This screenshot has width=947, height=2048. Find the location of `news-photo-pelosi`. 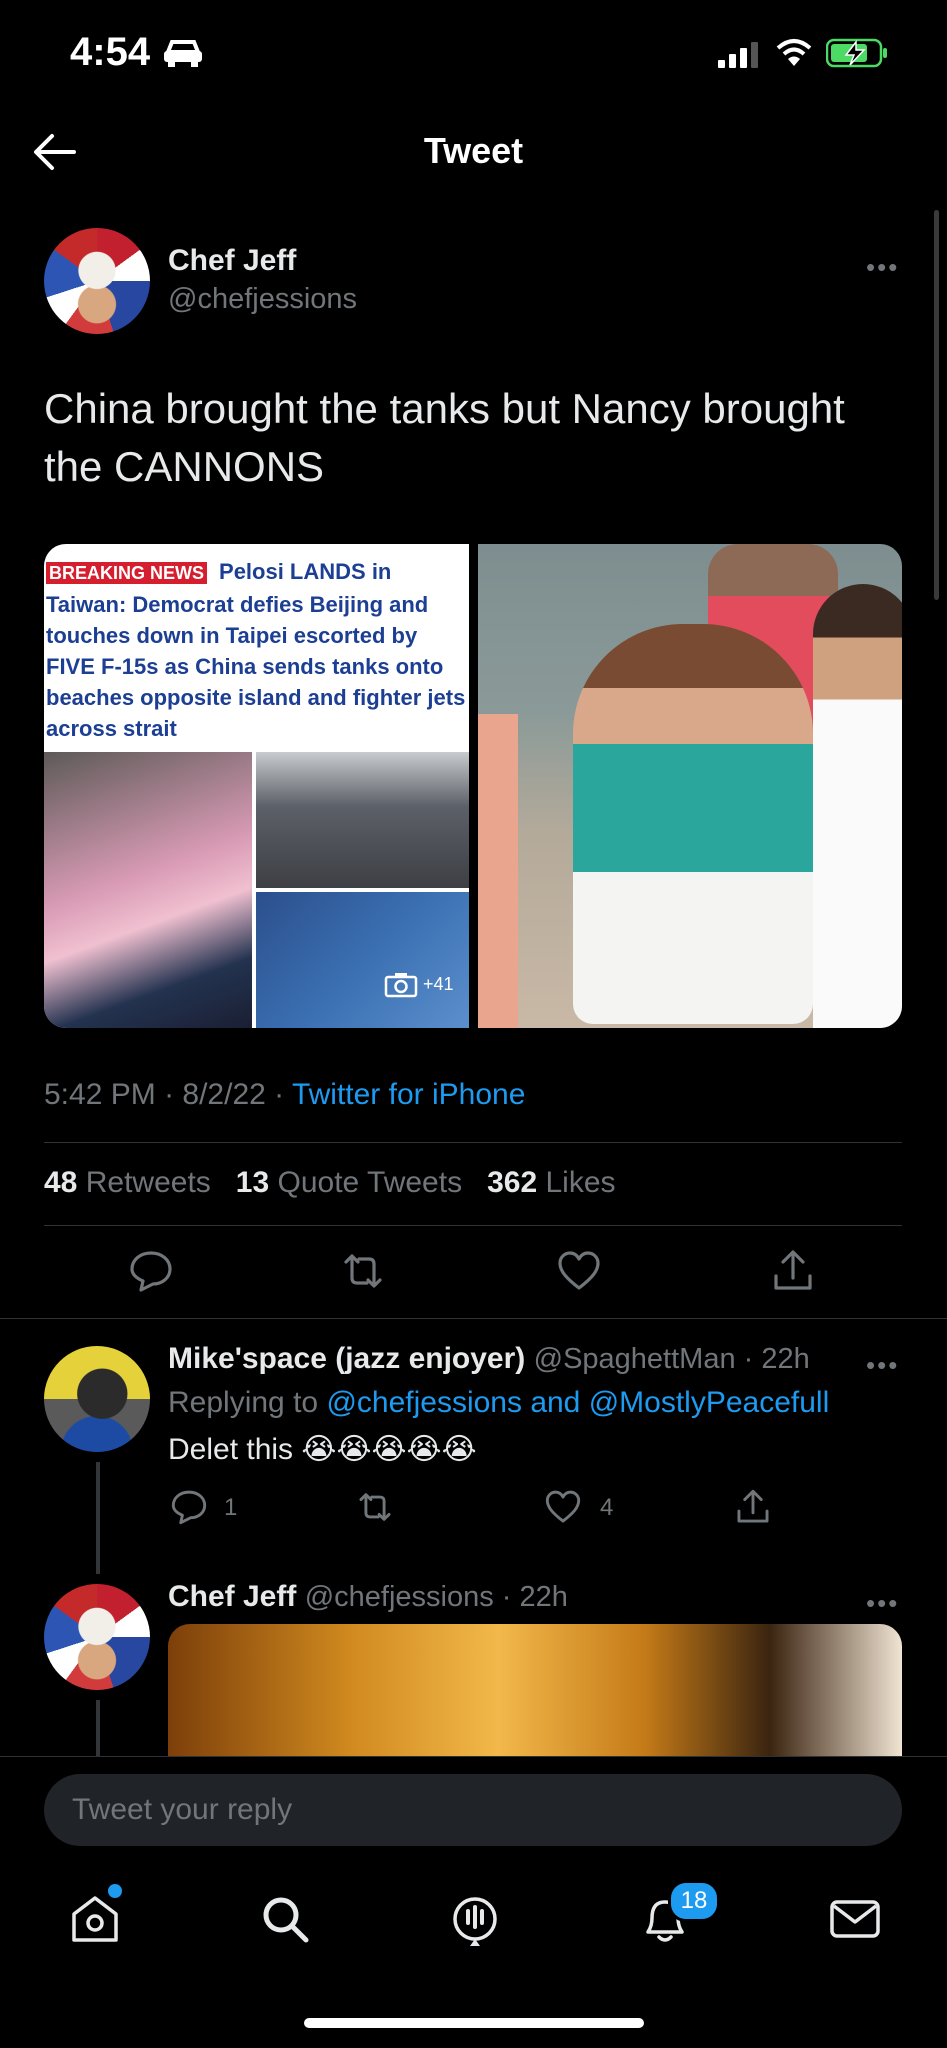

news-photo-pelosi is located at coordinates (148, 890).